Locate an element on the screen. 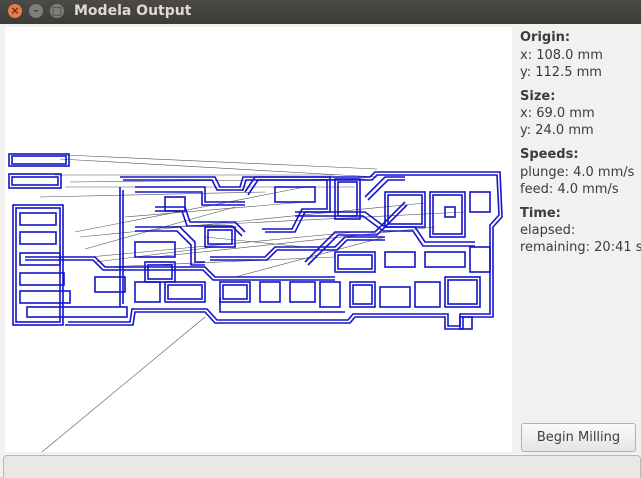 This screenshot has width=641, height=478. size-y: y: 24.0 mm is located at coordinates (557, 130).